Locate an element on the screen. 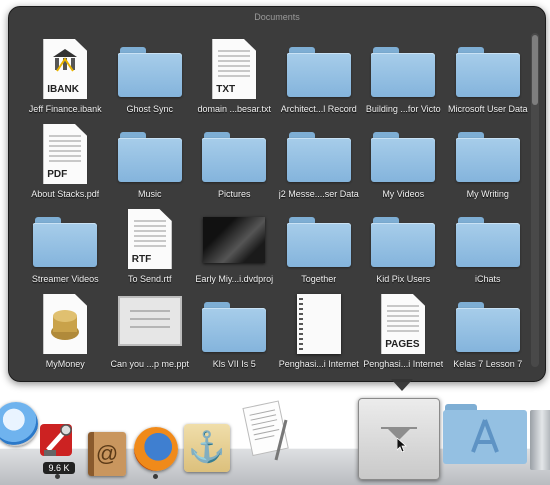  ibank-balance-badge: 9.6 K is located at coordinates (59, 468).